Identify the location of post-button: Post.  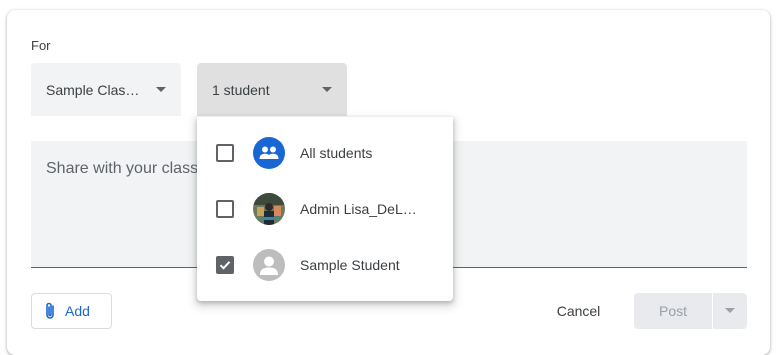
(673, 311).